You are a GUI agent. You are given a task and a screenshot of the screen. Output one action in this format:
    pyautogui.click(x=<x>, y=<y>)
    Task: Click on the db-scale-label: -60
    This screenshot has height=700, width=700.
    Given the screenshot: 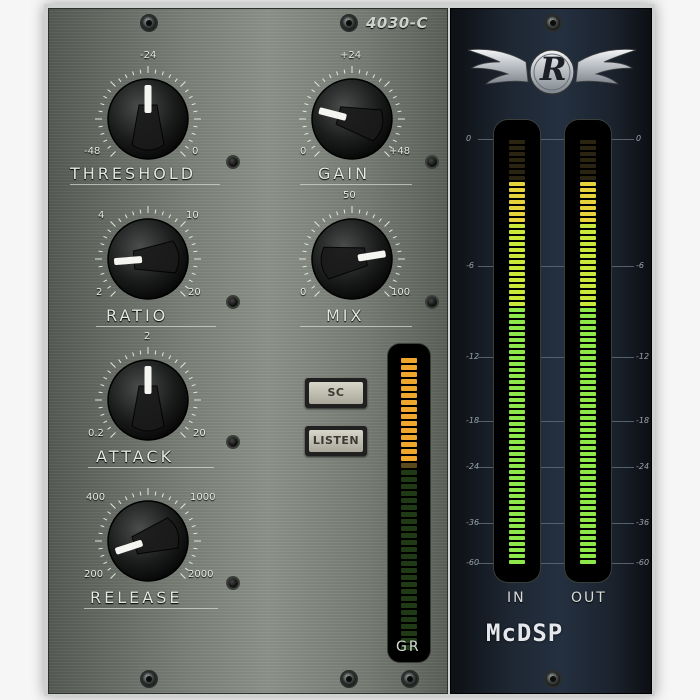 What is the action you would take?
    pyautogui.click(x=473, y=562)
    